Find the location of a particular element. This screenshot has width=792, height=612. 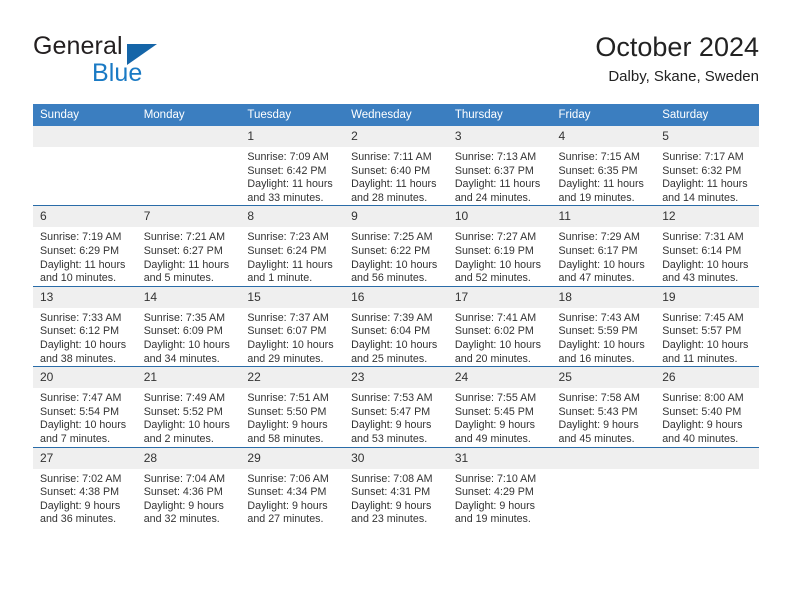

sunset-text: Sunset: 6:09 PM is located at coordinates (183, 331).